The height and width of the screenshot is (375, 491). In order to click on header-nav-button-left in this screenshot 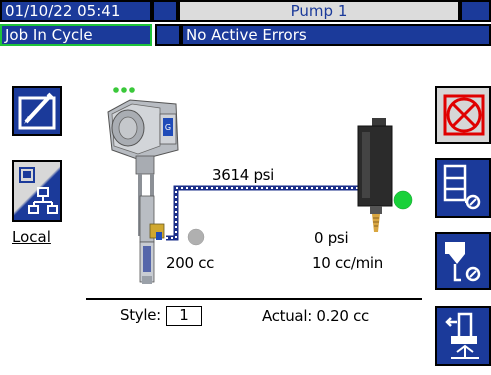, I will do `click(165, 11)`.